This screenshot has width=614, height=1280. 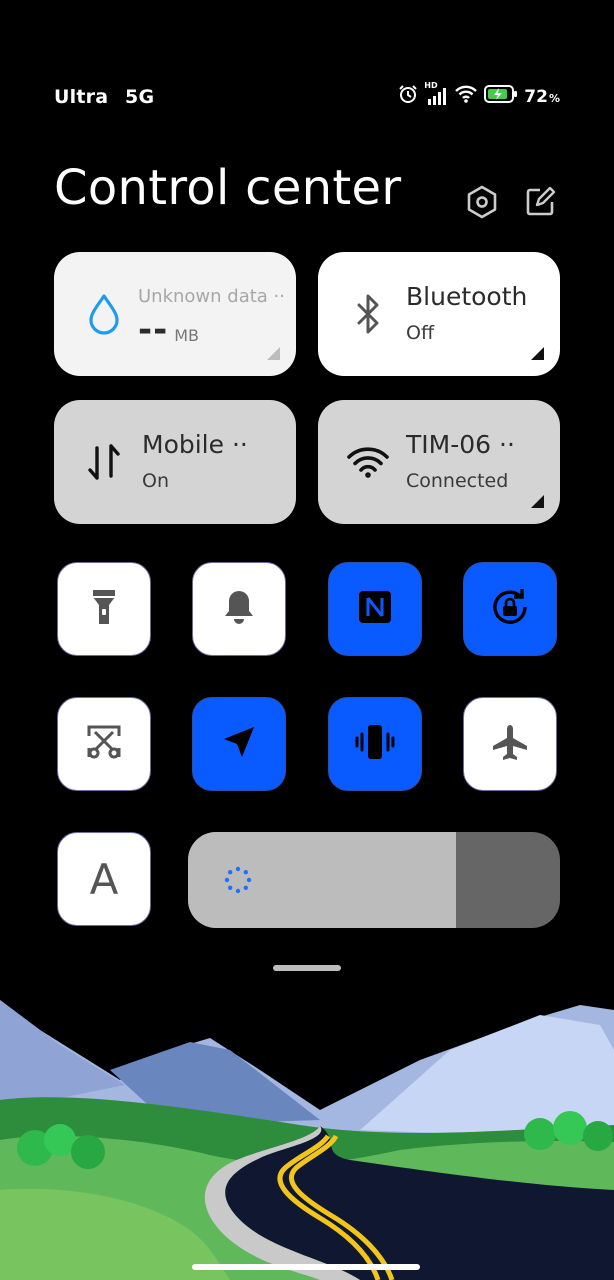 What do you see at coordinates (501, 96) in the screenshot?
I see `battery-charging-icon` at bounding box center [501, 96].